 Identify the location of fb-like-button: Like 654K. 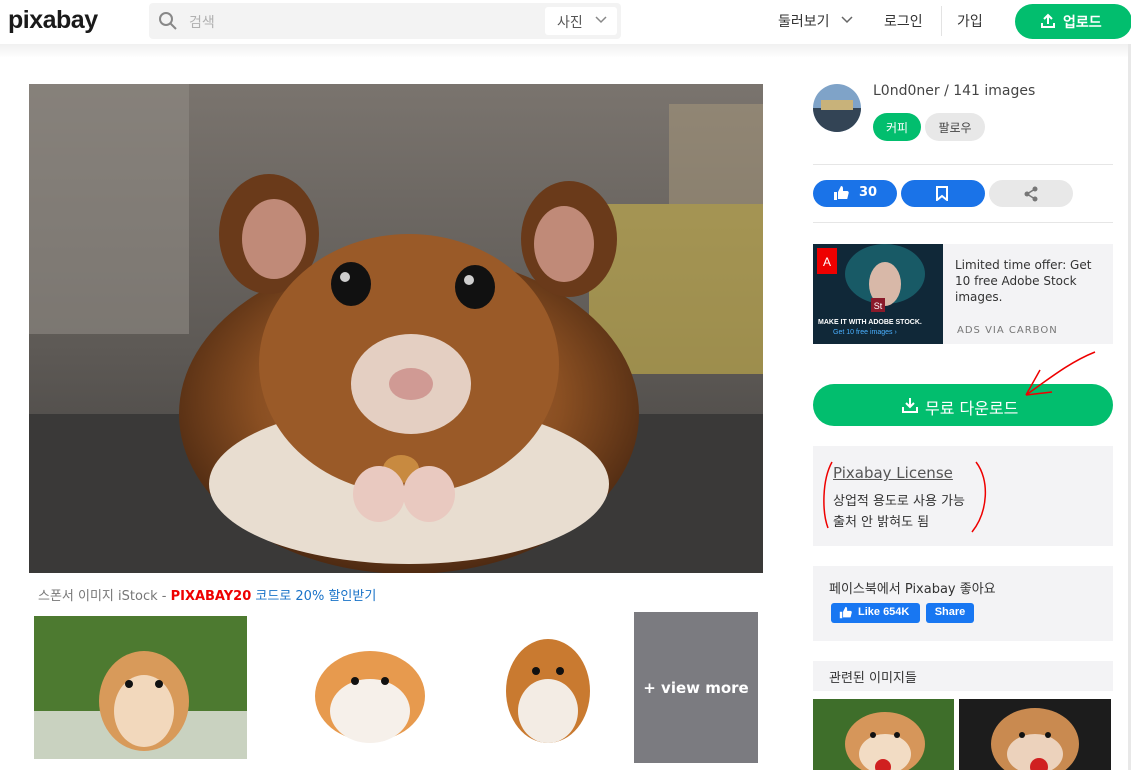
(875, 613).